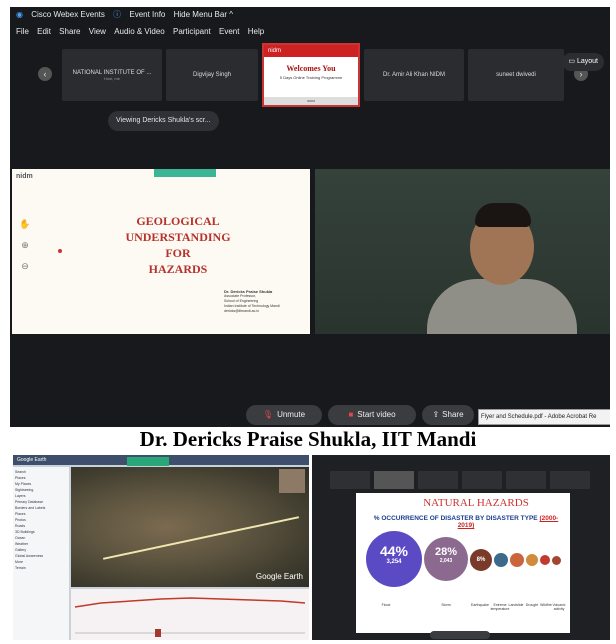 The width and height of the screenshot is (616, 644). Describe the element at coordinates (25, 224) in the screenshot. I see `hand-icon: ✋` at that location.